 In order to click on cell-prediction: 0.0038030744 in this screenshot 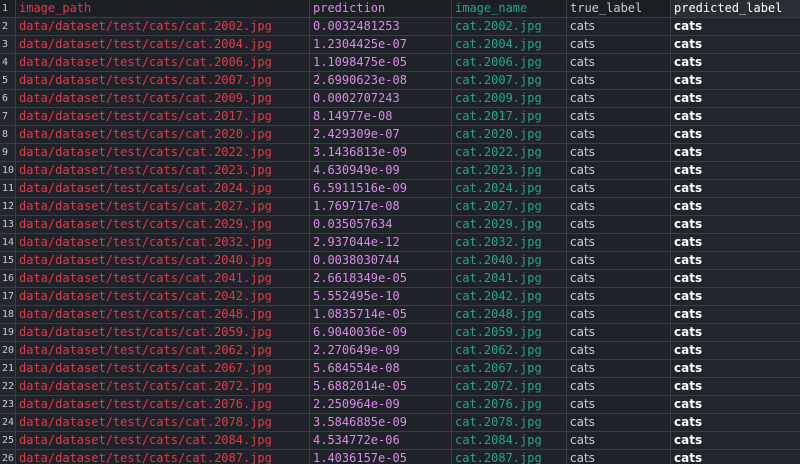, I will do `click(381, 260)`.